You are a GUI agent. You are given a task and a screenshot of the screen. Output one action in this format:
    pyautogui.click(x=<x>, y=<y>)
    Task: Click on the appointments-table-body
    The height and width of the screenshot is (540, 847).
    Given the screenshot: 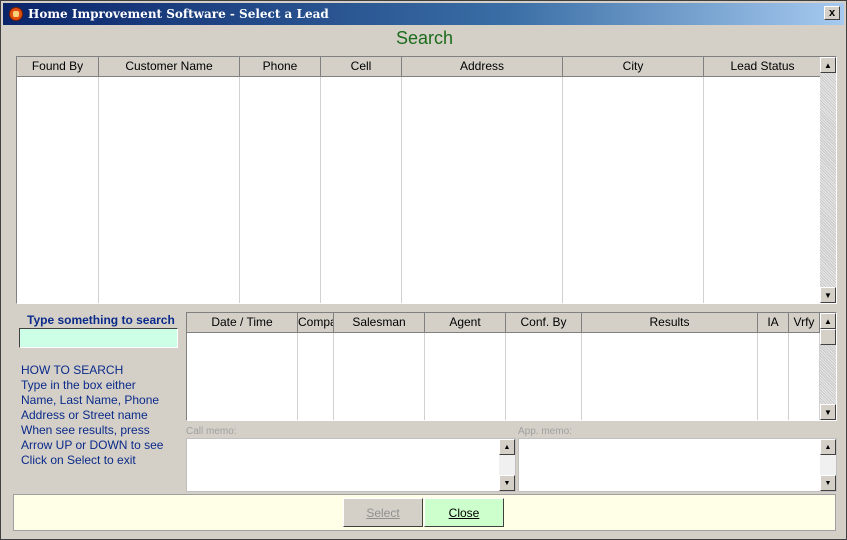 What is the action you would take?
    pyautogui.click(x=503, y=376)
    